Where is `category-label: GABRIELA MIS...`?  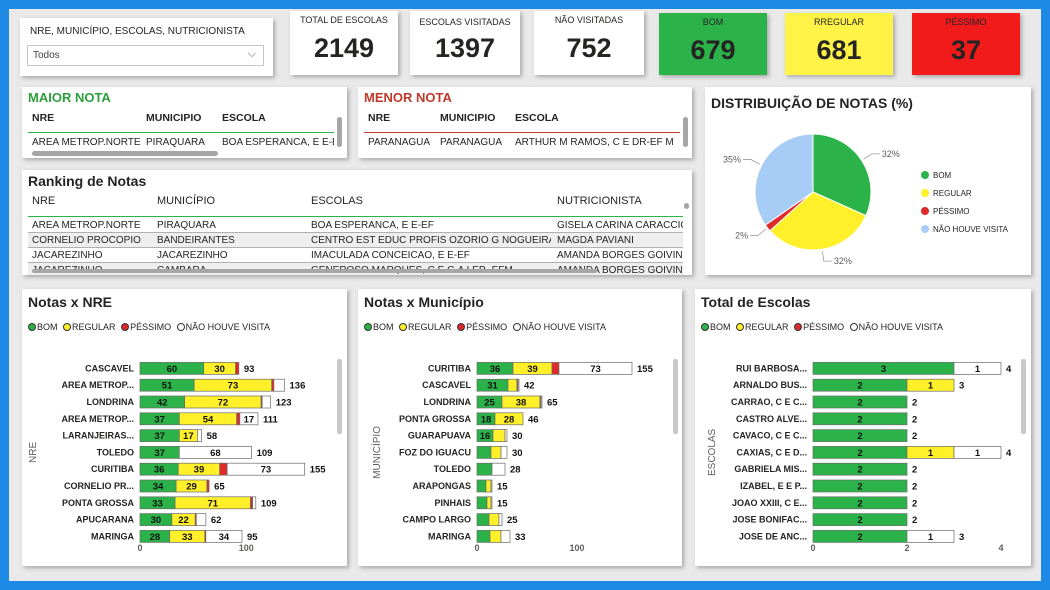 category-label: GABRIELA MIS... is located at coordinates (770, 469).